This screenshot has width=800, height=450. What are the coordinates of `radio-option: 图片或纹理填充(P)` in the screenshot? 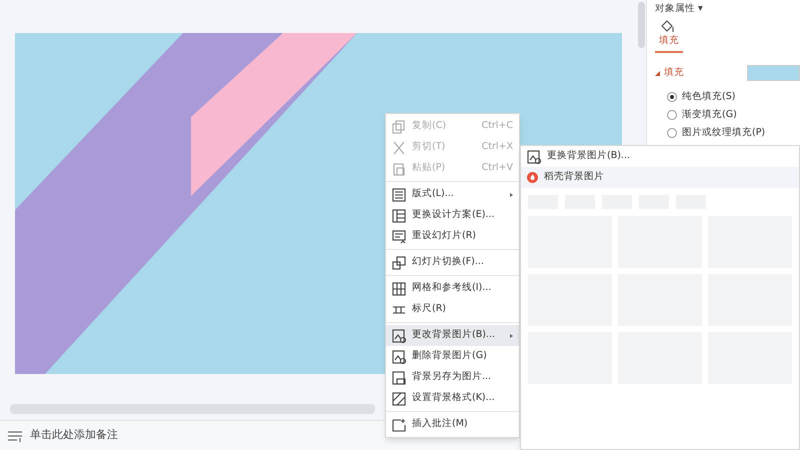 It's located at (733, 133).